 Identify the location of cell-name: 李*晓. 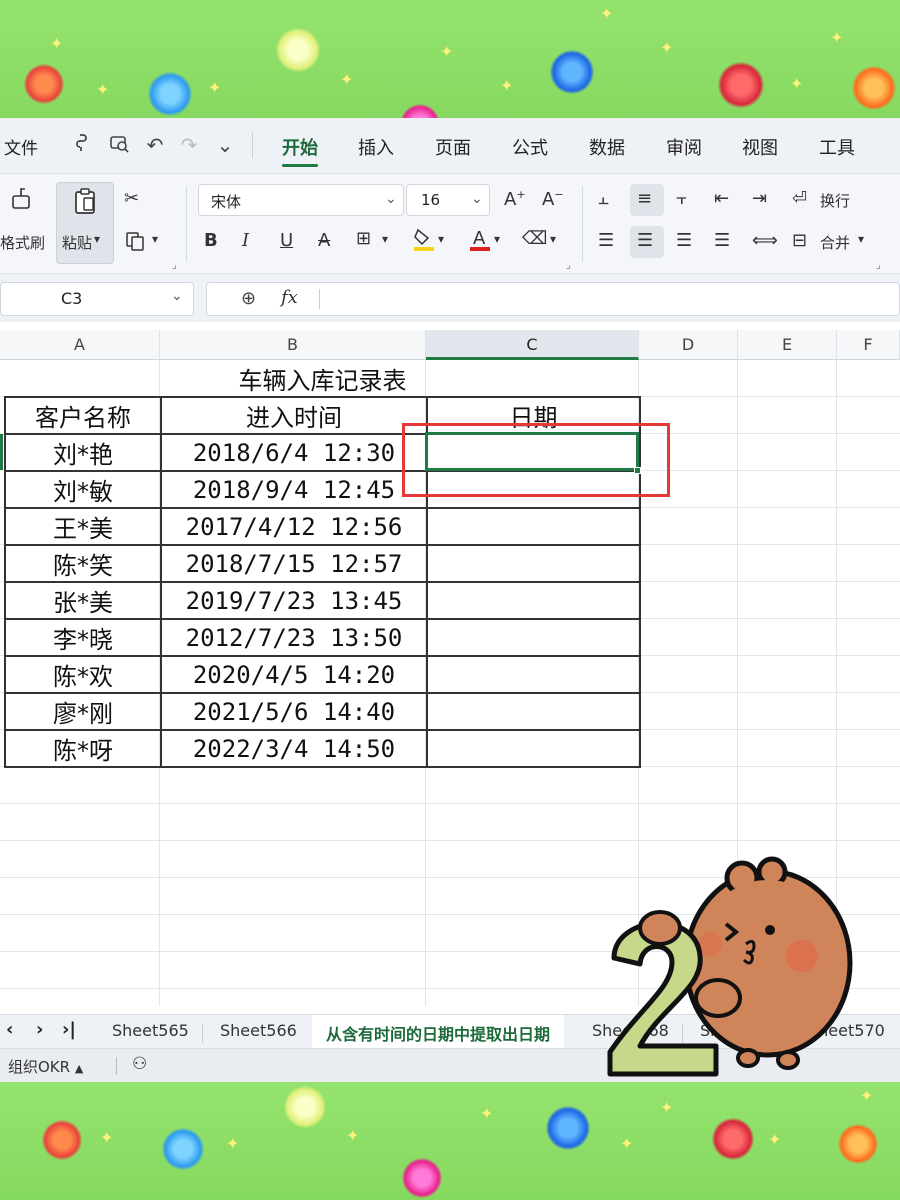
(83, 637).